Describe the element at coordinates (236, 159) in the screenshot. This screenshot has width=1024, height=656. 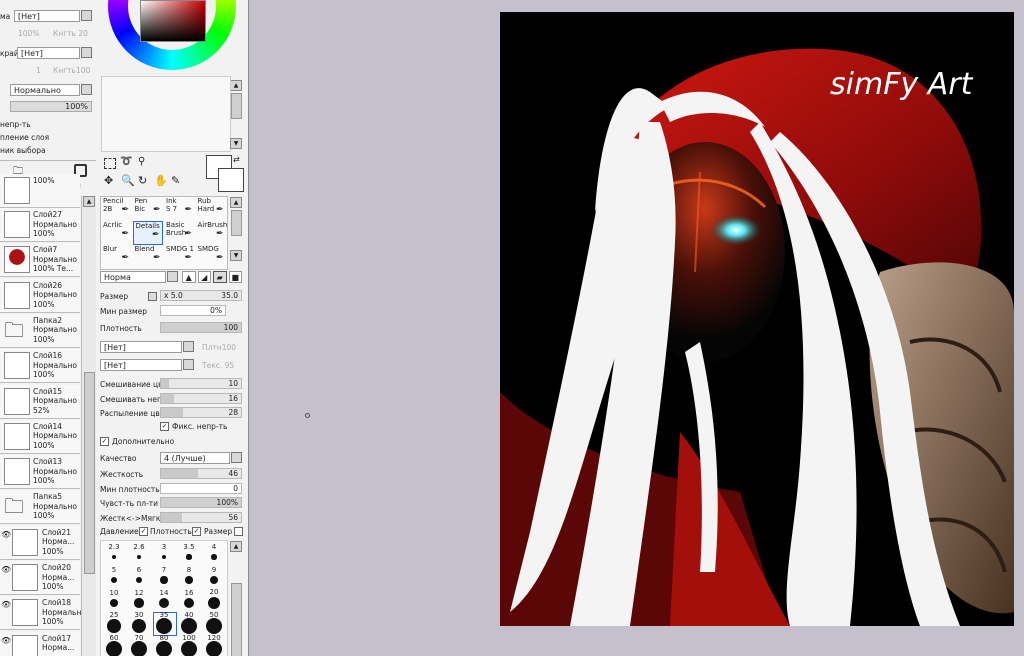
I see `swap-colors-icon: ⇄` at that location.